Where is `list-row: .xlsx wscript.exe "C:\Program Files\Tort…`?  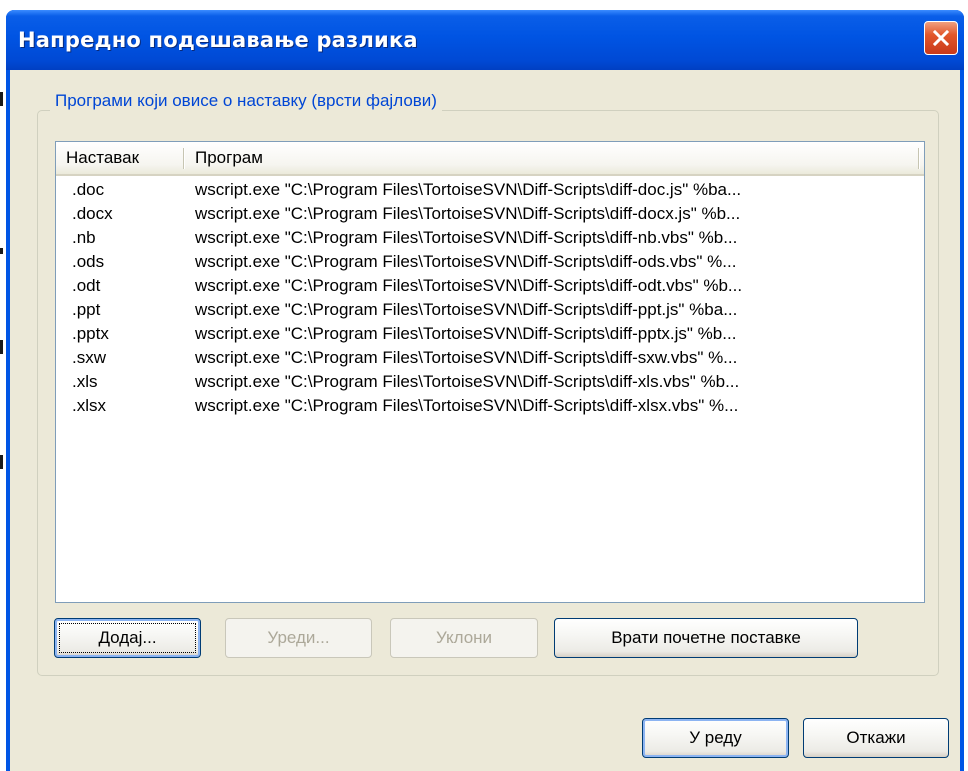
list-row: .xlsx wscript.exe "C:\Program Files\Tort… is located at coordinates (490, 406).